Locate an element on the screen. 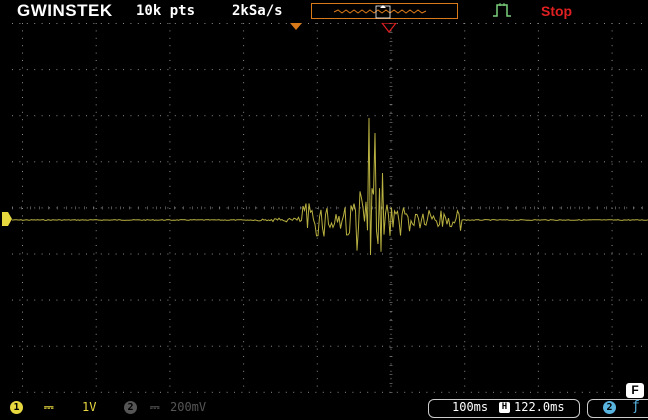 This screenshot has width=648, height=420. sample-rate: 2kSa/s is located at coordinates (257, 11).